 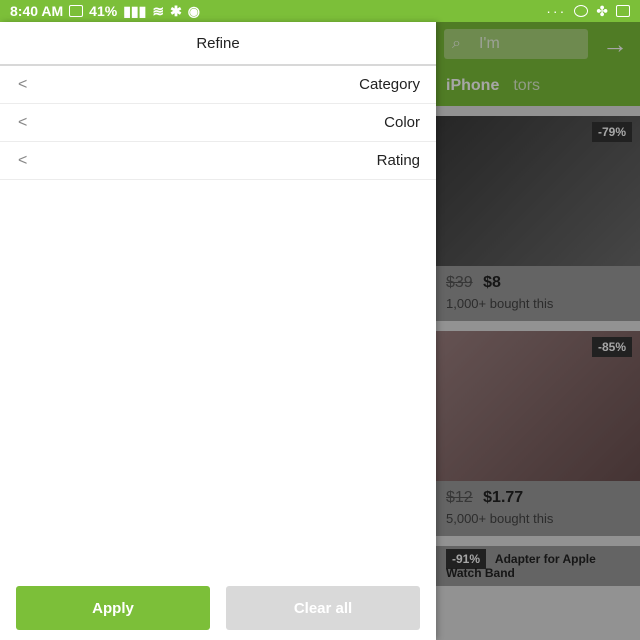 I want to click on apply-button: Apply, so click(x=113, y=608).